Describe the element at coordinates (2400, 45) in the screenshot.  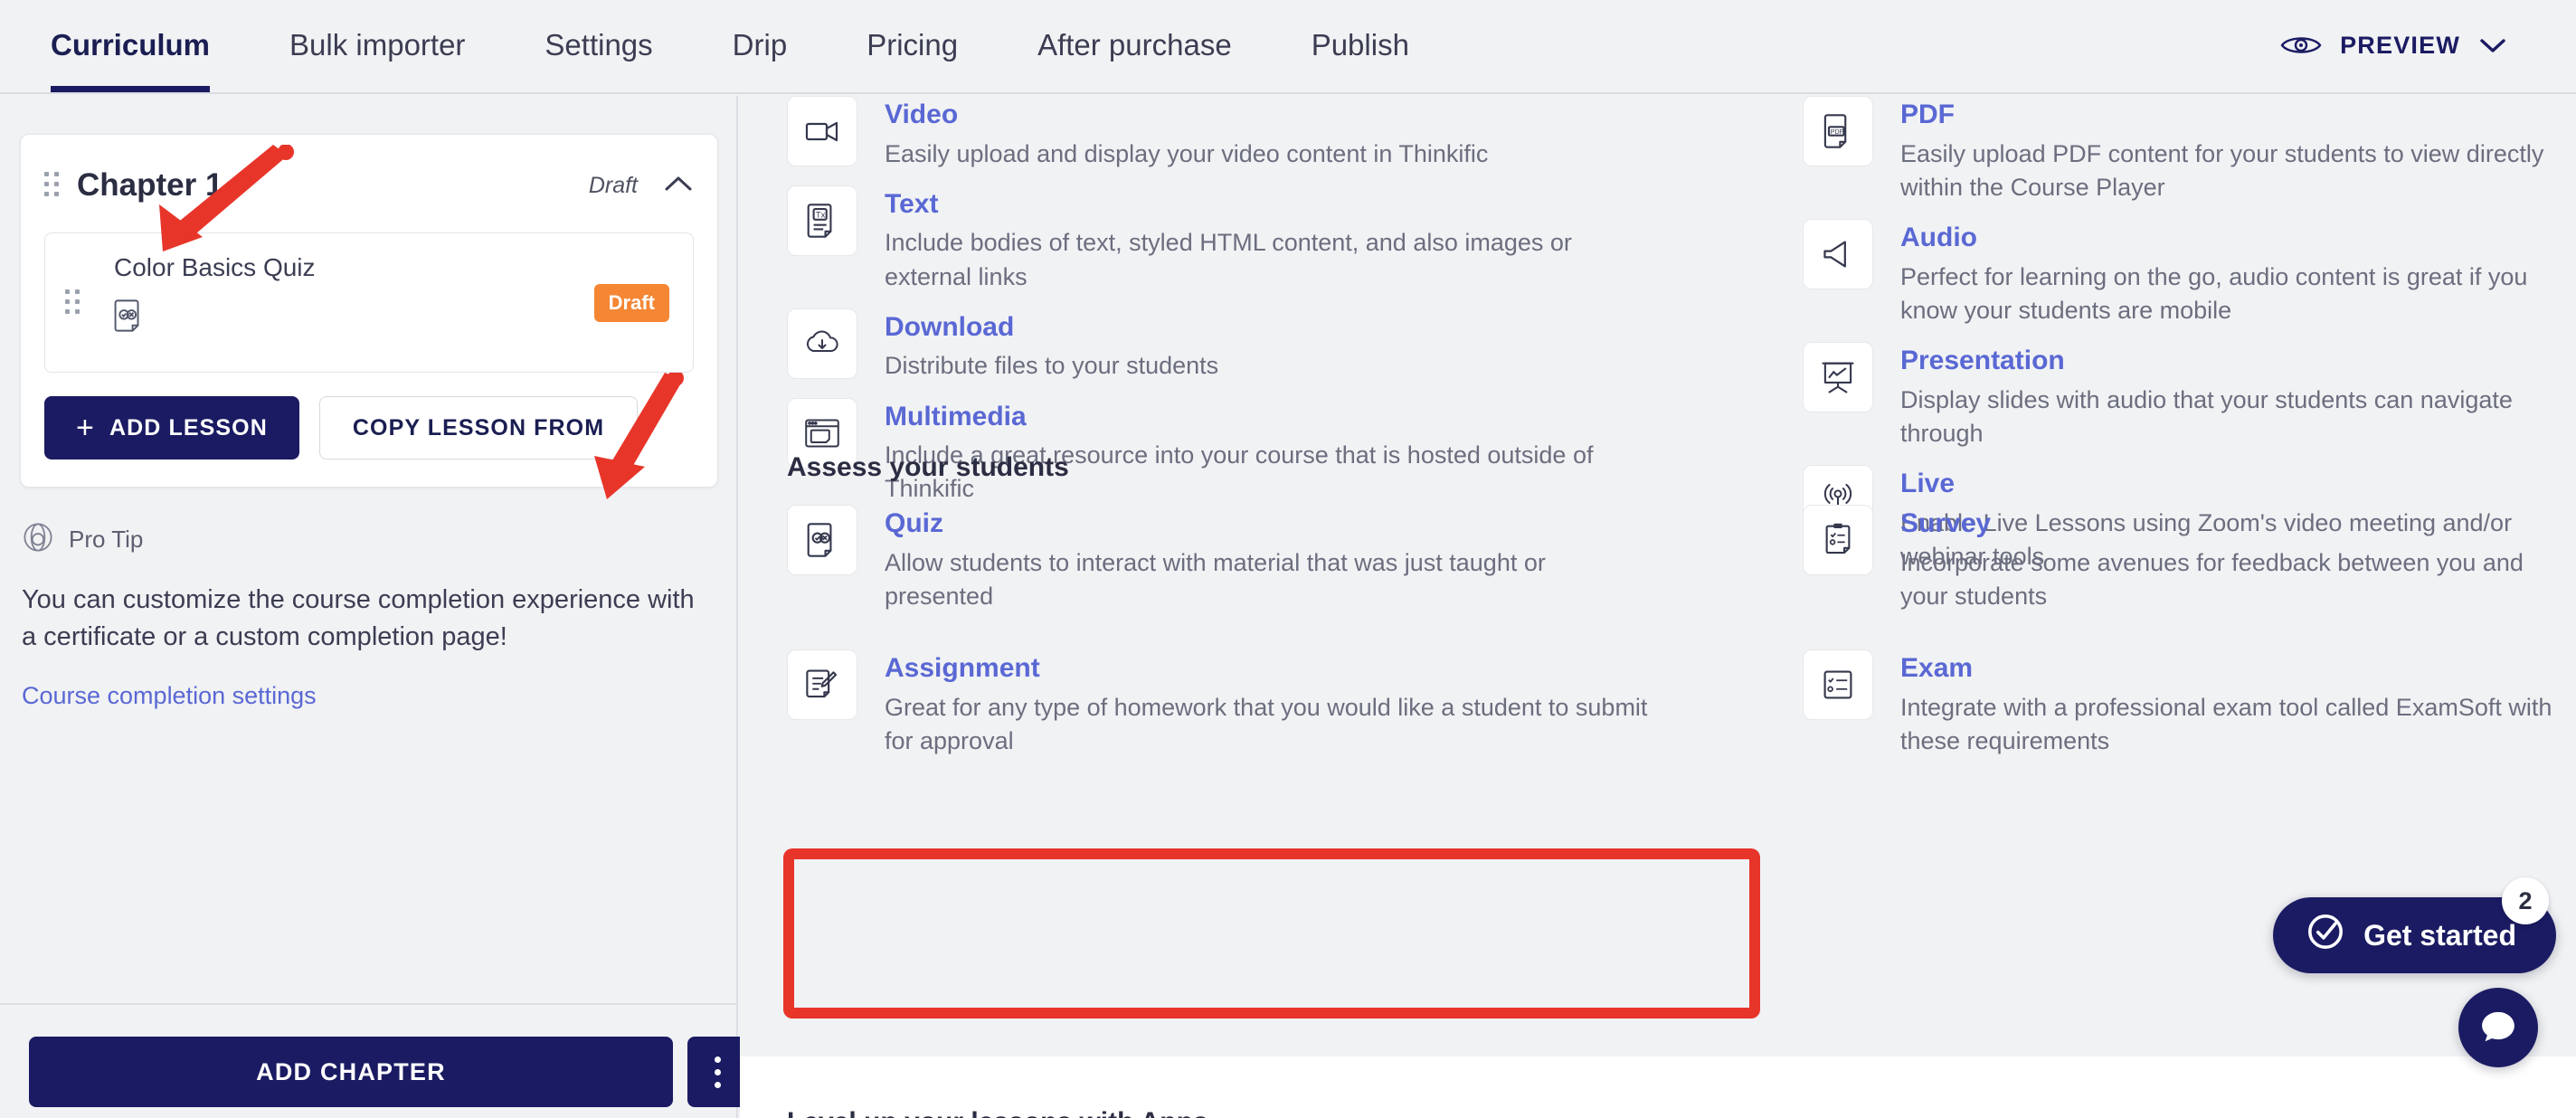
I see `preview-label: PREVIEW` at that location.